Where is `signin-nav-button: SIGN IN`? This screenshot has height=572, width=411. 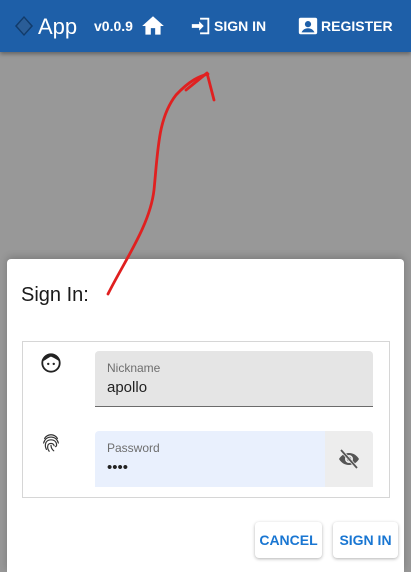
signin-nav-button: SIGN IN is located at coordinates (228, 26).